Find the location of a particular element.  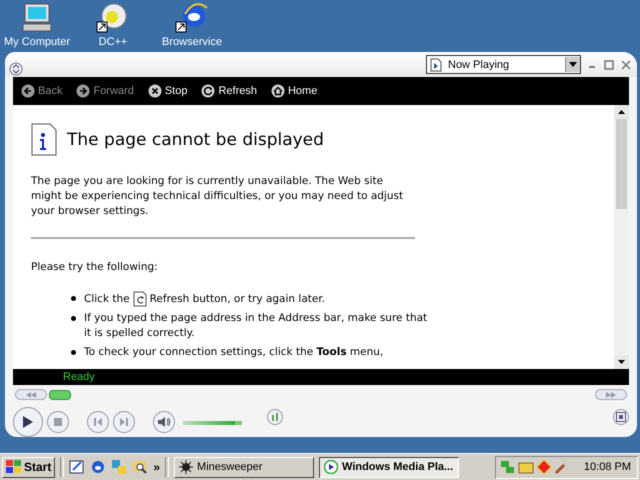

vertical-scrollbar is located at coordinates (621, 237).